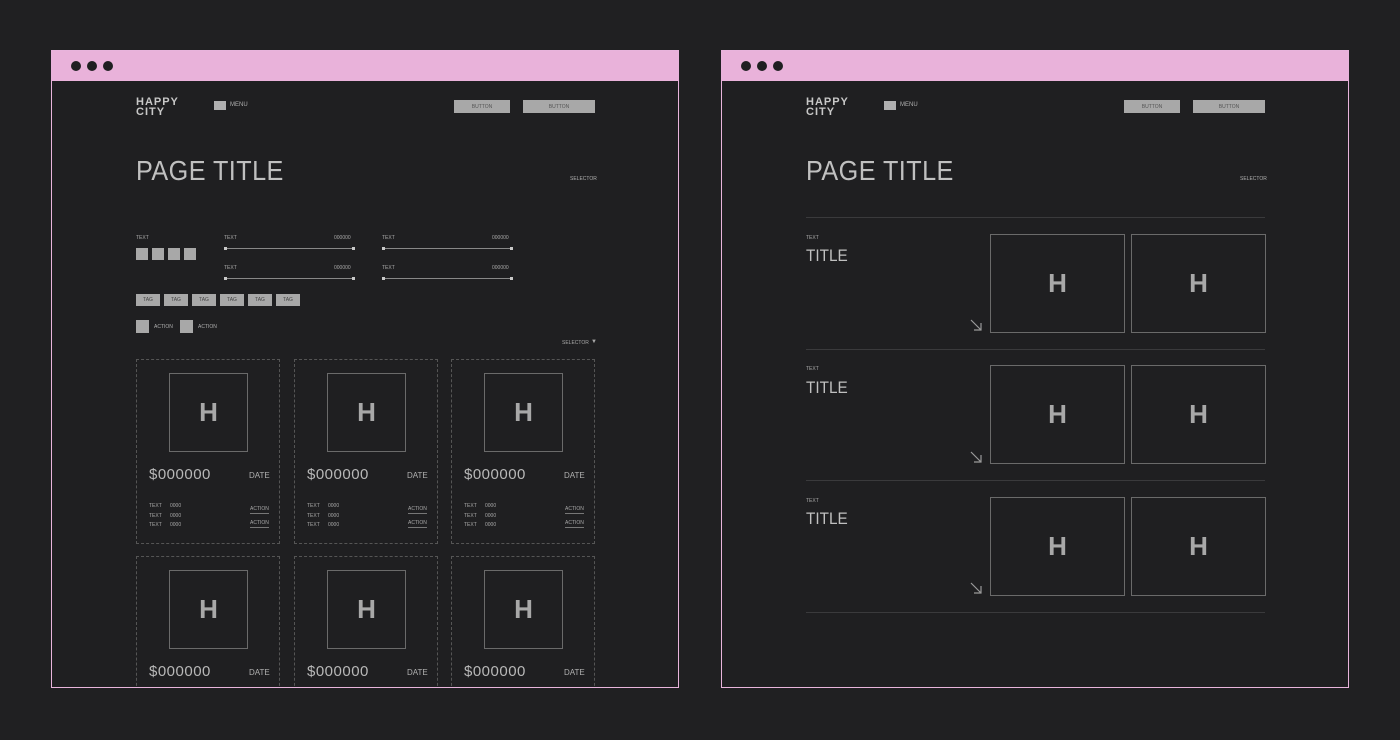 The height and width of the screenshot is (740, 1400). Describe the element at coordinates (575, 343) in the screenshot. I see `sort-selector: SELECTOR` at that location.